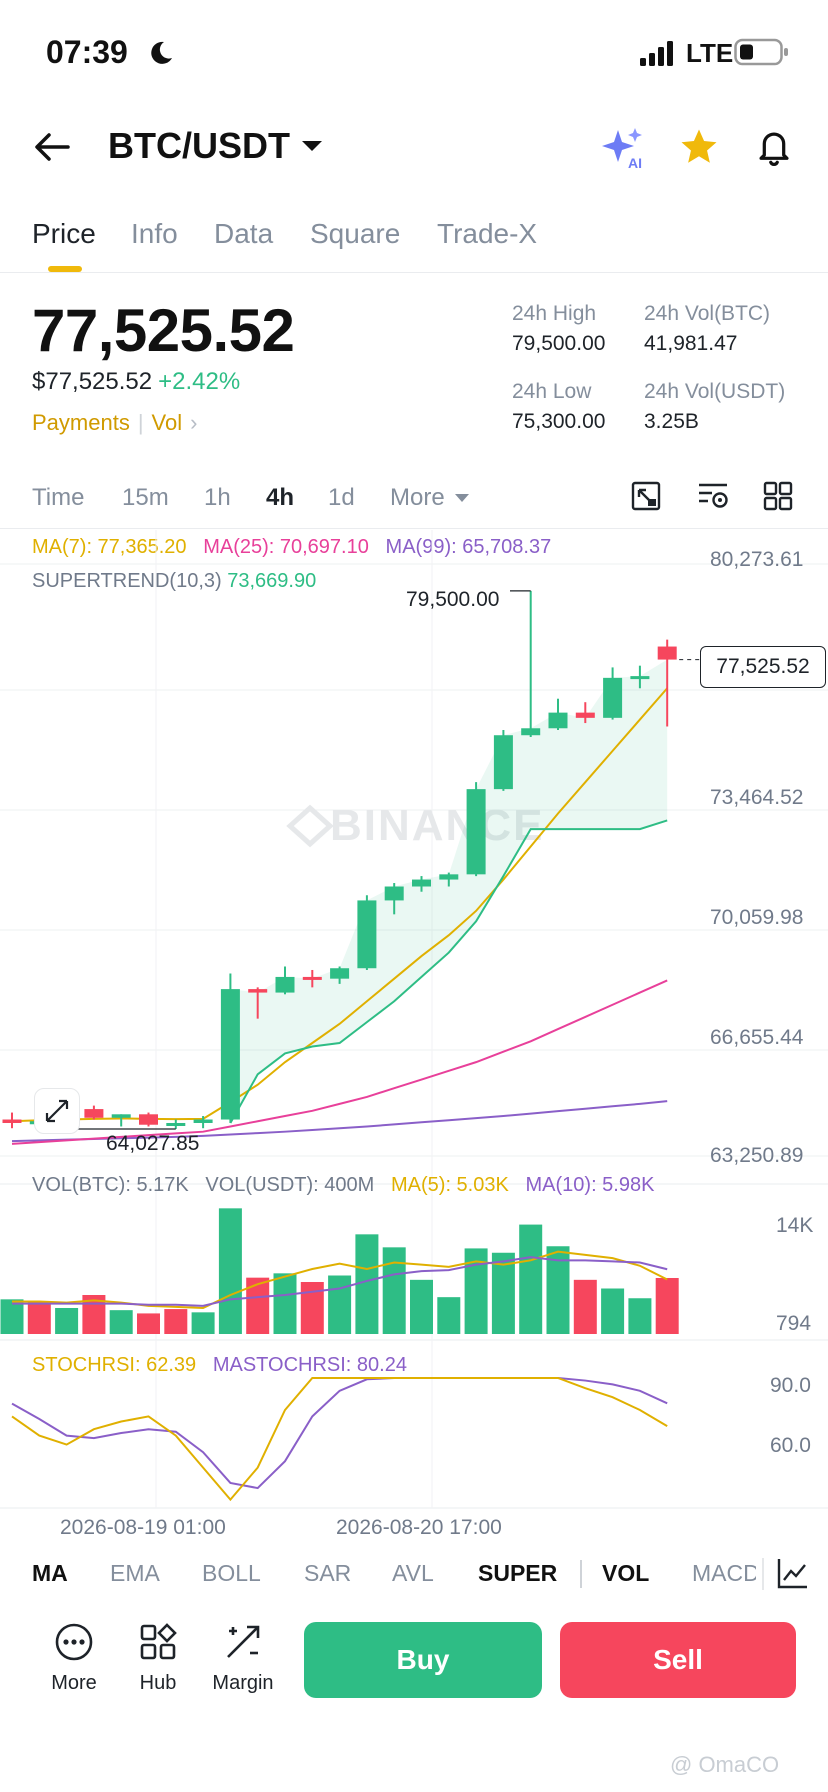 The image size is (828, 1792). Describe the element at coordinates (58, 498) in the screenshot. I see `interval-time: Time` at that location.